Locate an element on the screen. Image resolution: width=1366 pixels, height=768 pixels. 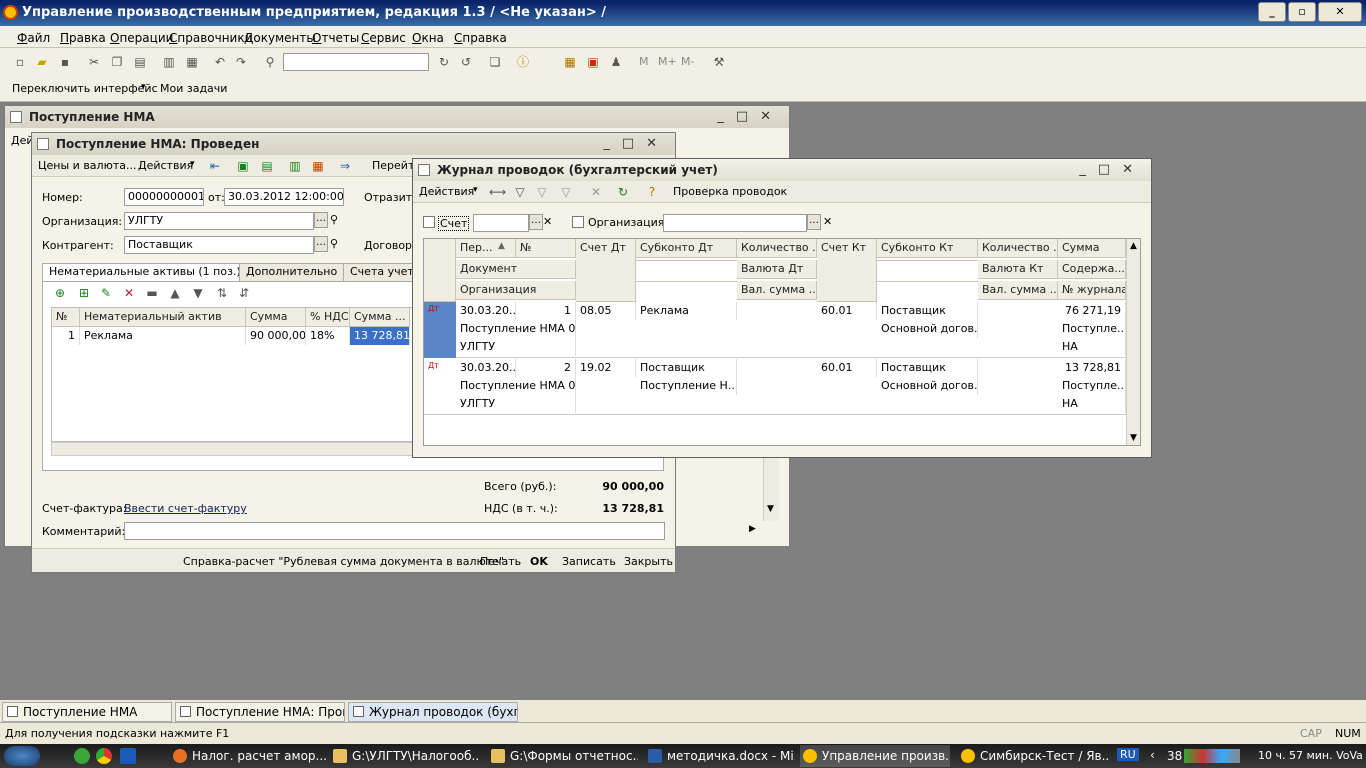
clear-icon: ✕ is located at coordinates (827, 221).